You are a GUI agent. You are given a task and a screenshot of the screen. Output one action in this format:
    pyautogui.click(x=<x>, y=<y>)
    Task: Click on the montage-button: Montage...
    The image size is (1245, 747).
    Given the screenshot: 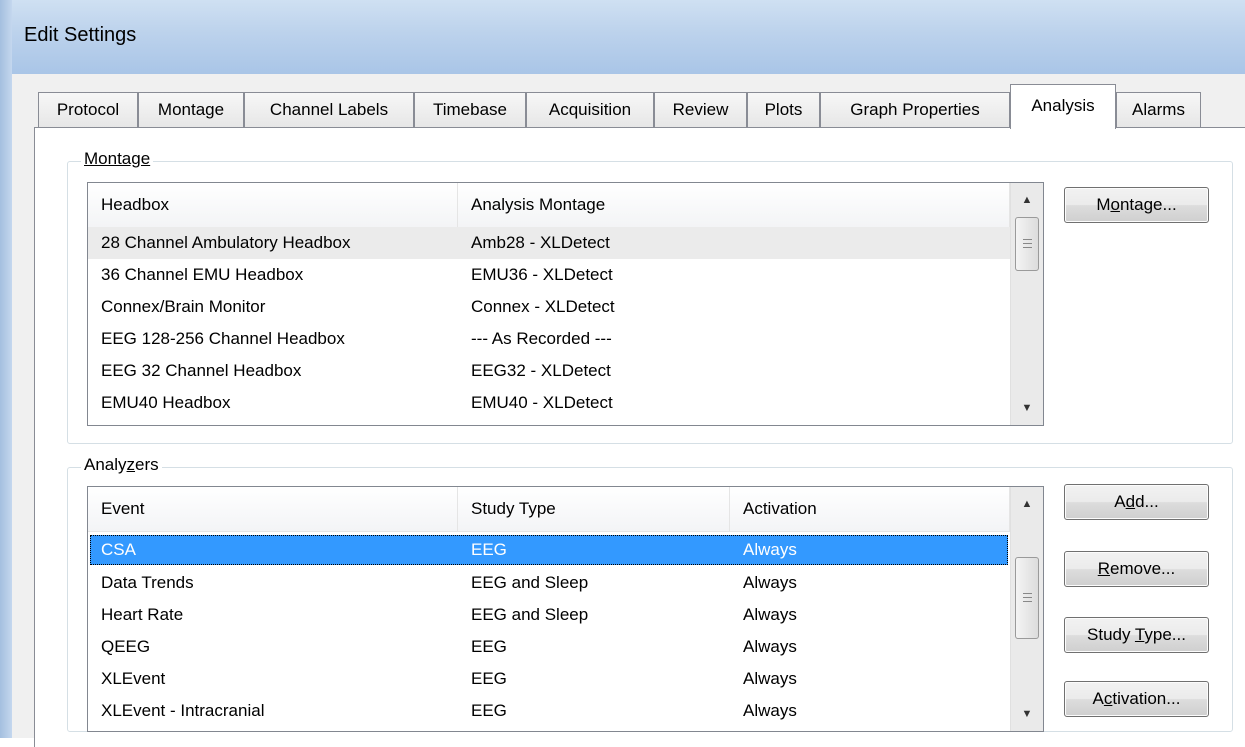 What is the action you would take?
    pyautogui.click(x=1136, y=205)
    